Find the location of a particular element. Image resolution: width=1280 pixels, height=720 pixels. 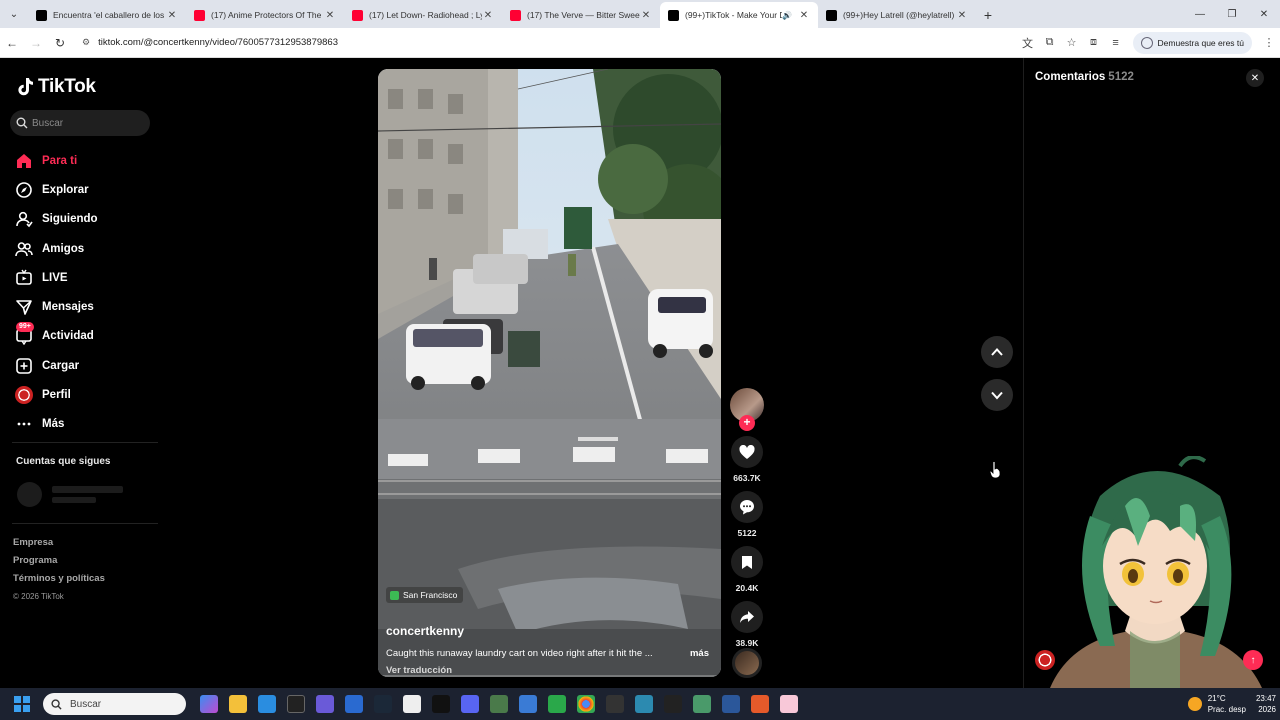

browser-tab: (17) Let Down- Radiohead ; Lyri ✕ is located at coordinates (423, 15).